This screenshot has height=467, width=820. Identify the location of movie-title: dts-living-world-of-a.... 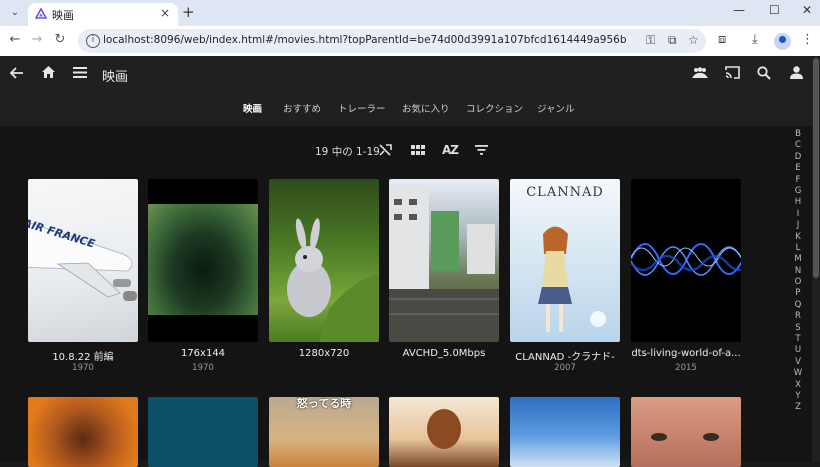
(686, 353).